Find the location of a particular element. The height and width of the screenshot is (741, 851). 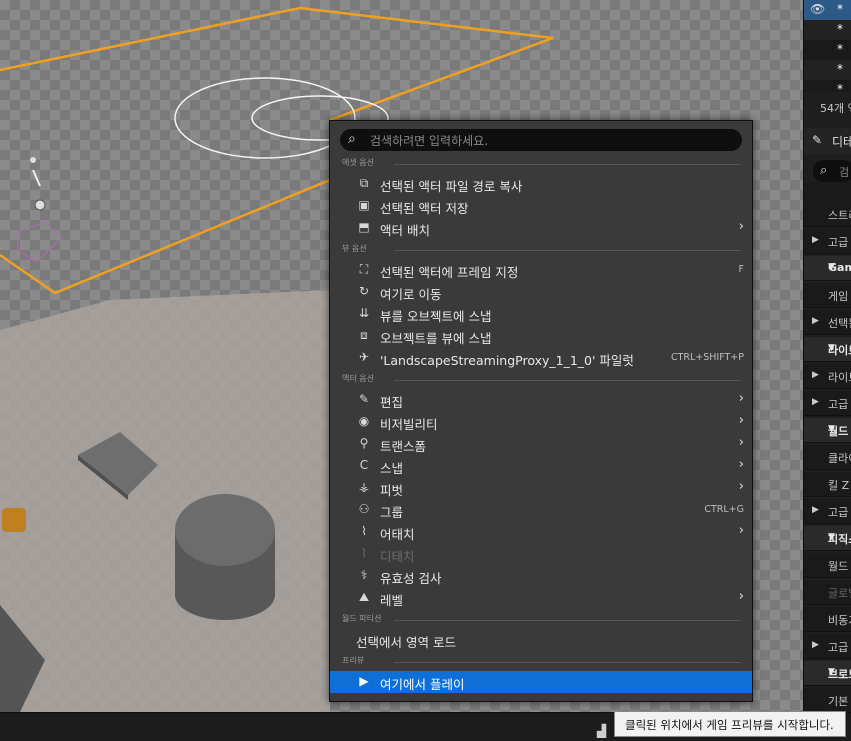

menu-item: ⧉ 선택된 액터 파일 경로 복사 is located at coordinates (541, 184).